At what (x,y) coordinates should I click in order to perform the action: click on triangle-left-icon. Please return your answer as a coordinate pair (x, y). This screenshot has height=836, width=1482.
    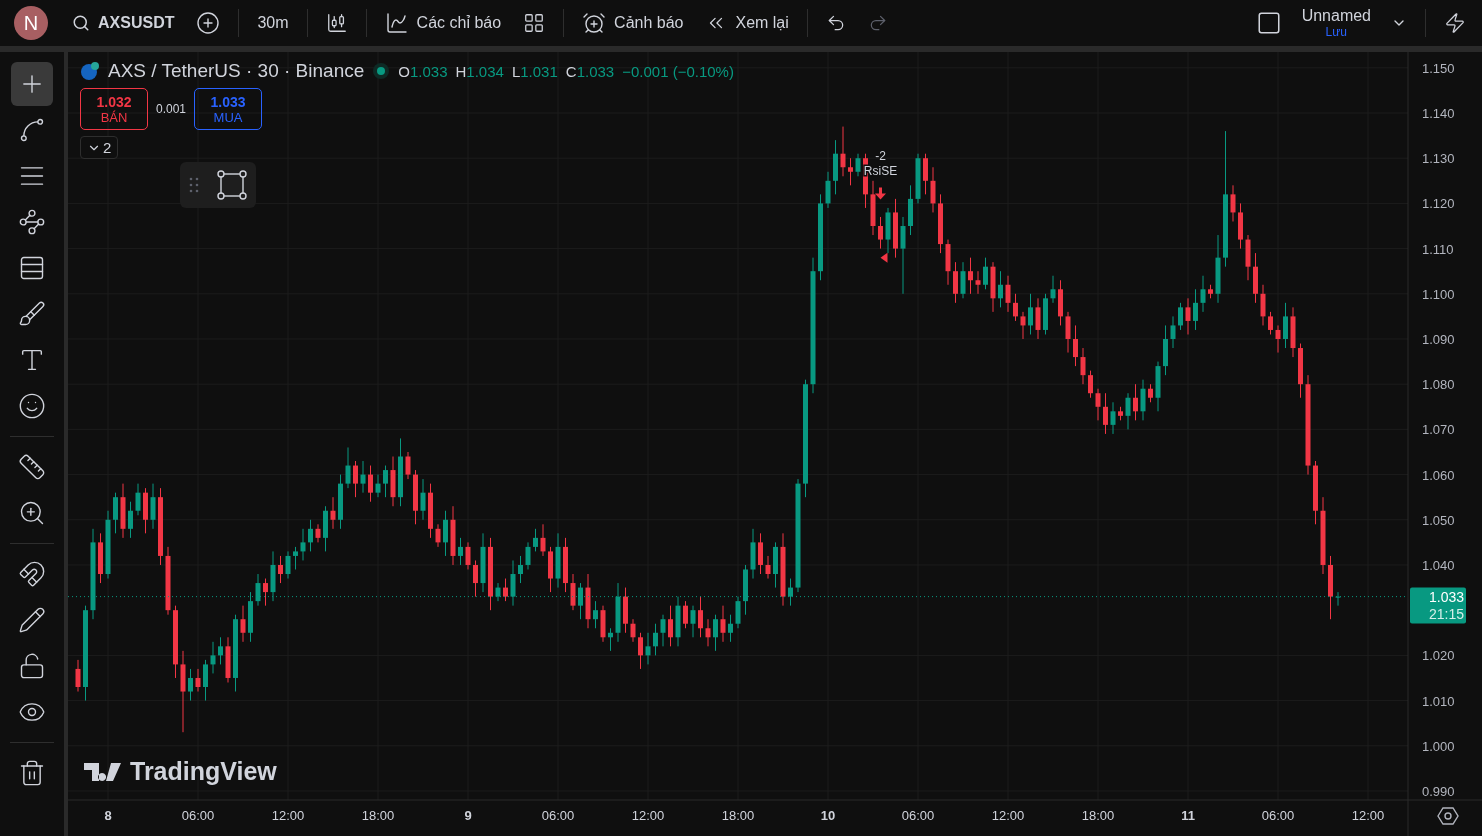
    Looking at the image, I should click on (884, 257).